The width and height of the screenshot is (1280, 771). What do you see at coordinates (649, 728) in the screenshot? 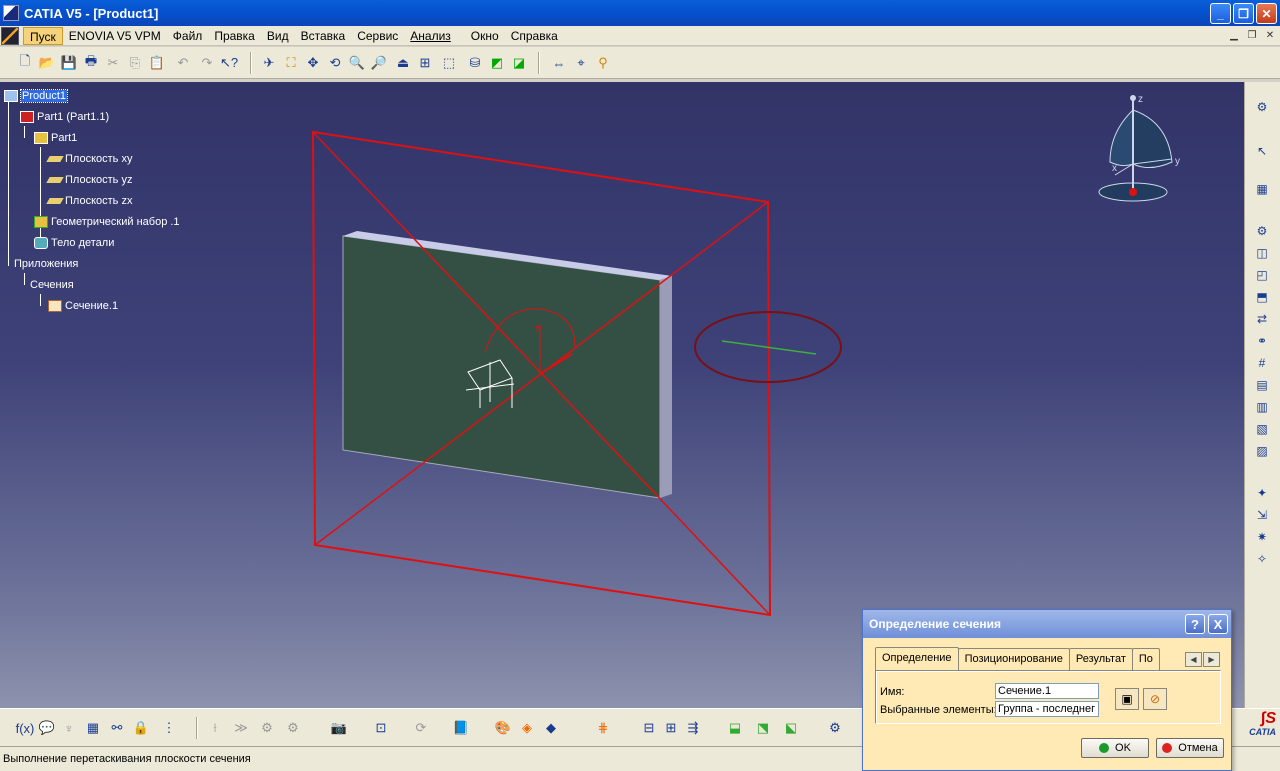
I see `measure-icon: ⊟` at bounding box center [649, 728].